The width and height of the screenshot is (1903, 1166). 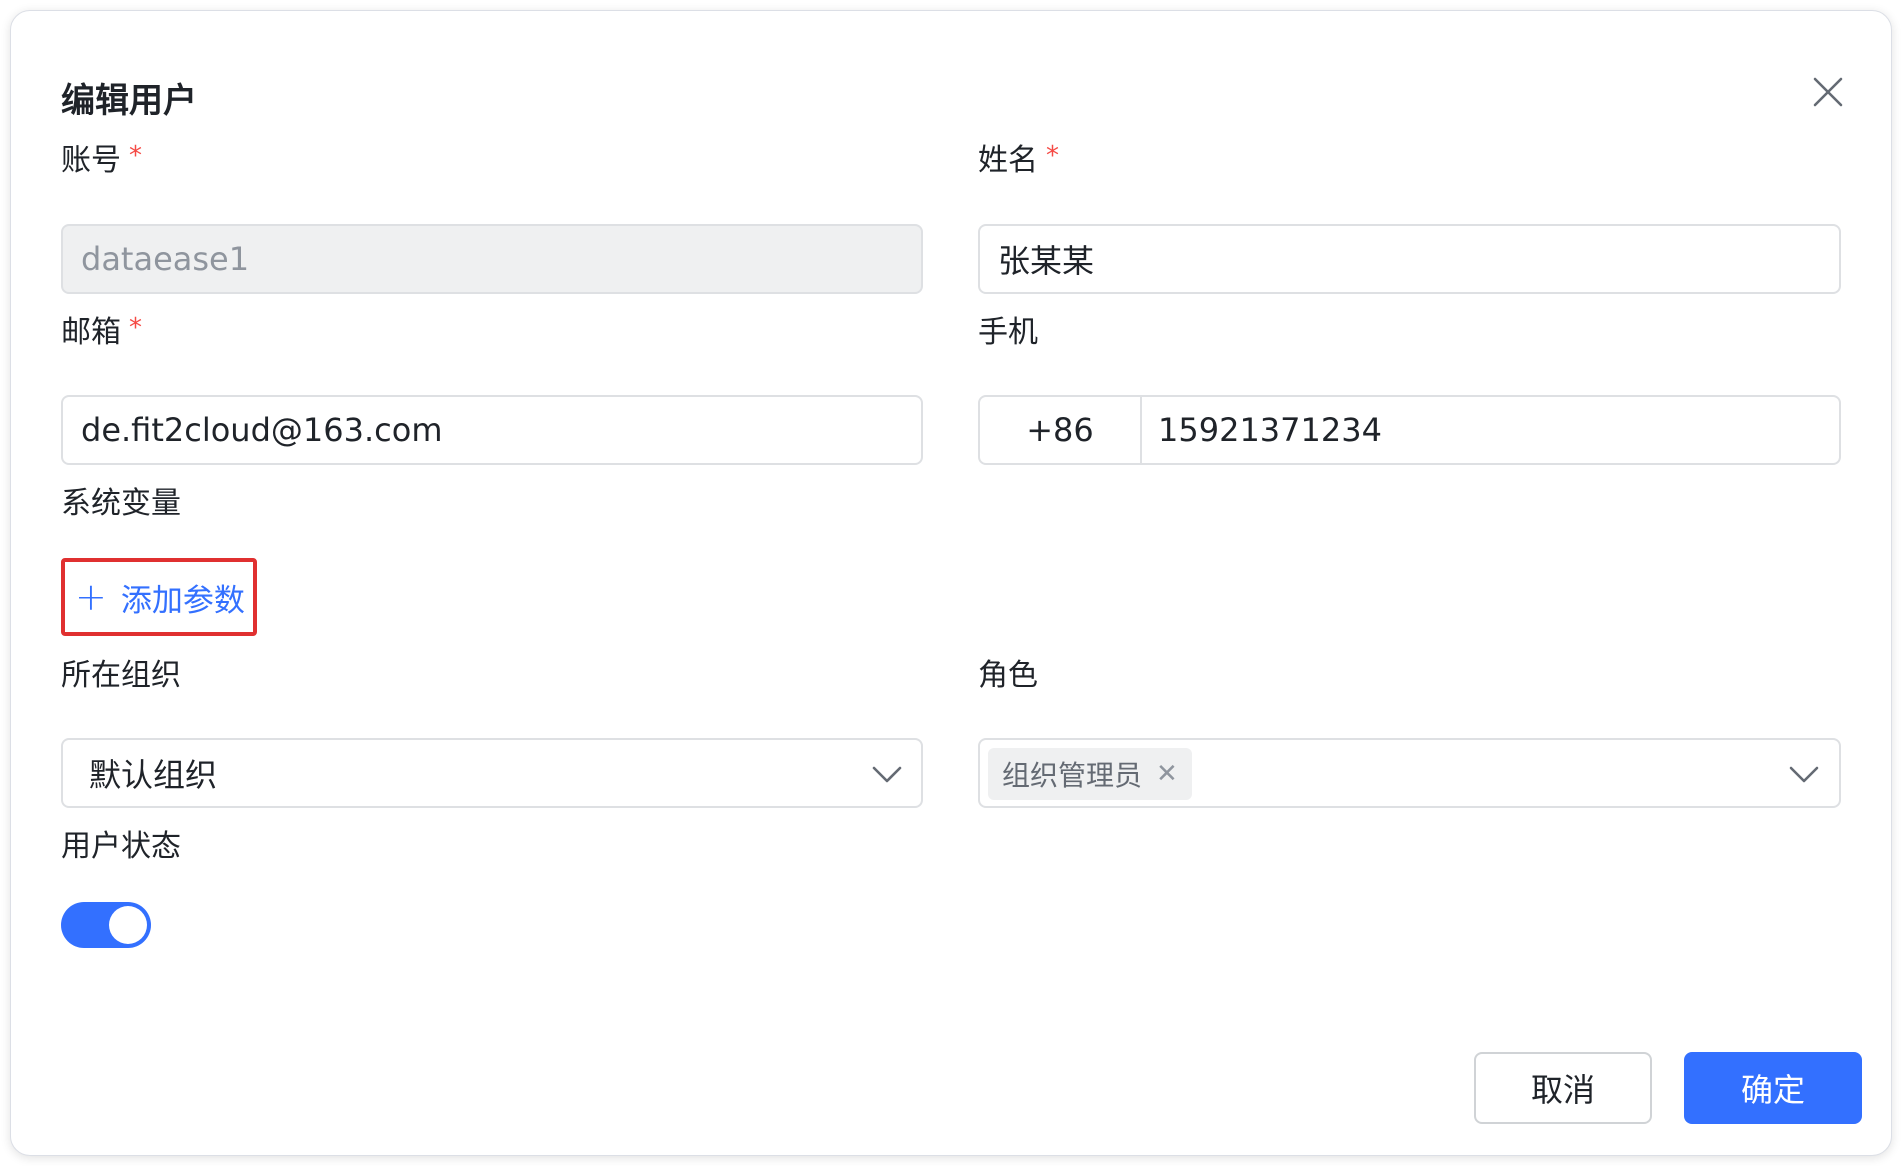 What do you see at coordinates (1773, 1088) in the screenshot?
I see `confirm-button: 确定` at bounding box center [1773, 1088].